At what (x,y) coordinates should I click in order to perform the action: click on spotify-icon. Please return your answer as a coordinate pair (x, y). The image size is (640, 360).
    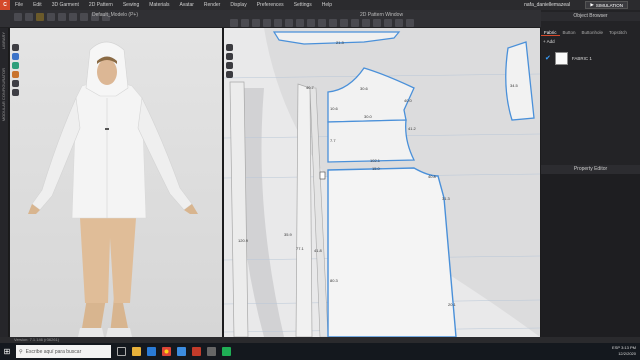
    Looking at the image, I should click on (226, 351).